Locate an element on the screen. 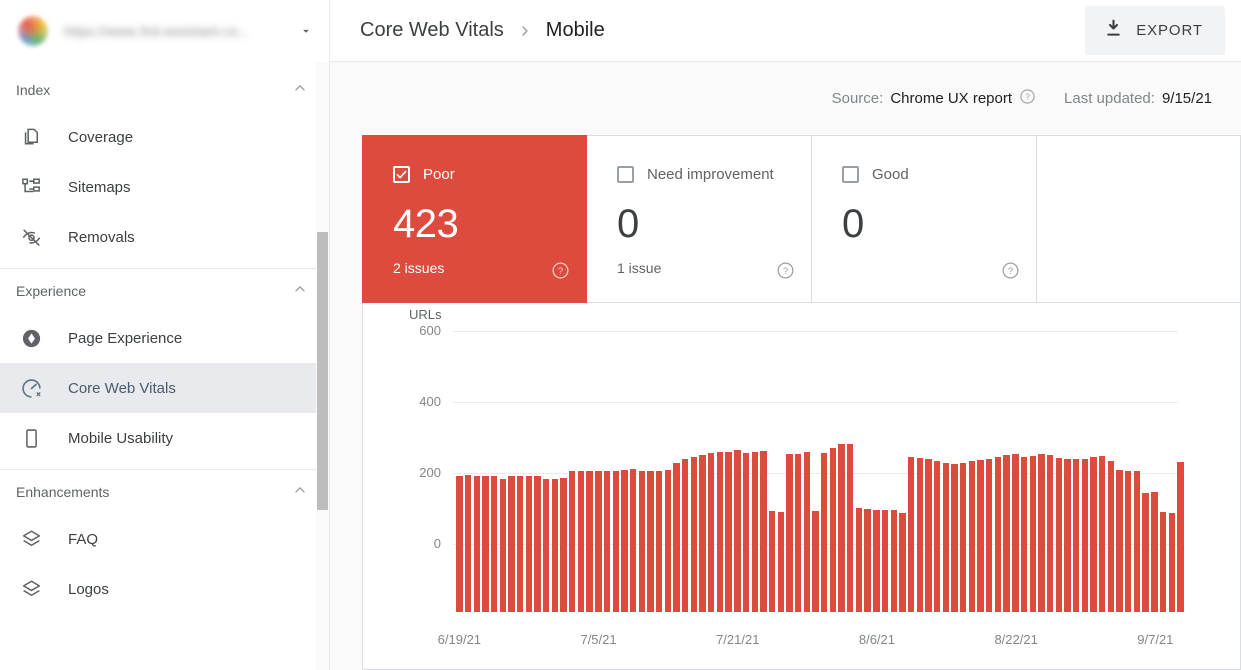 The width and height of the screenshot is (1241, 670). sidebar-section-enhancements: Enhancements is located at coordinates (164, 492).